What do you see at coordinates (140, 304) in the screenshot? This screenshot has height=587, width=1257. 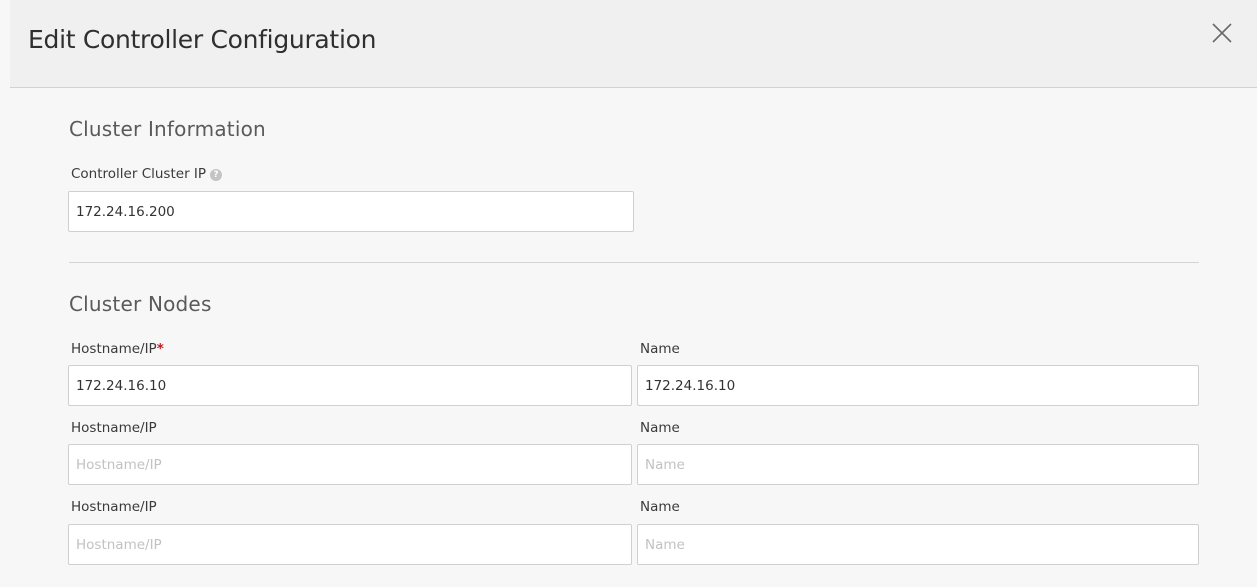 I see `cluster-nodes-heading: Cluster Nodes` at bounding box center [140, 304].